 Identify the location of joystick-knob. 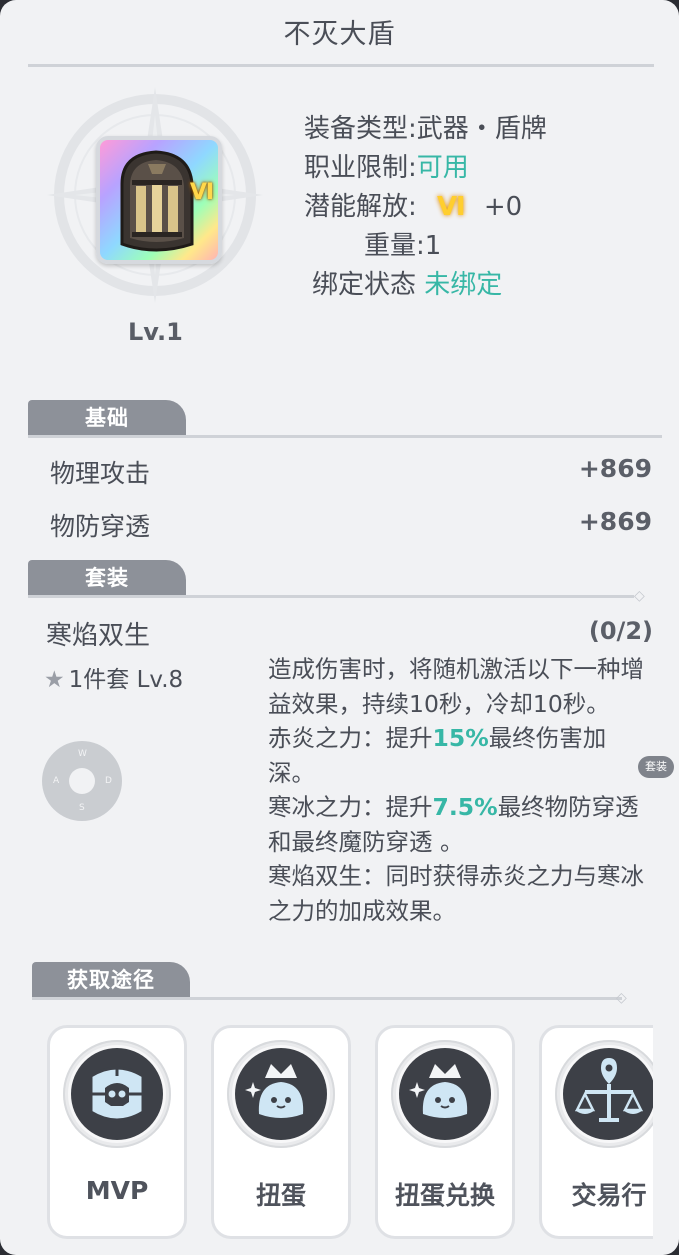
(82, 781).